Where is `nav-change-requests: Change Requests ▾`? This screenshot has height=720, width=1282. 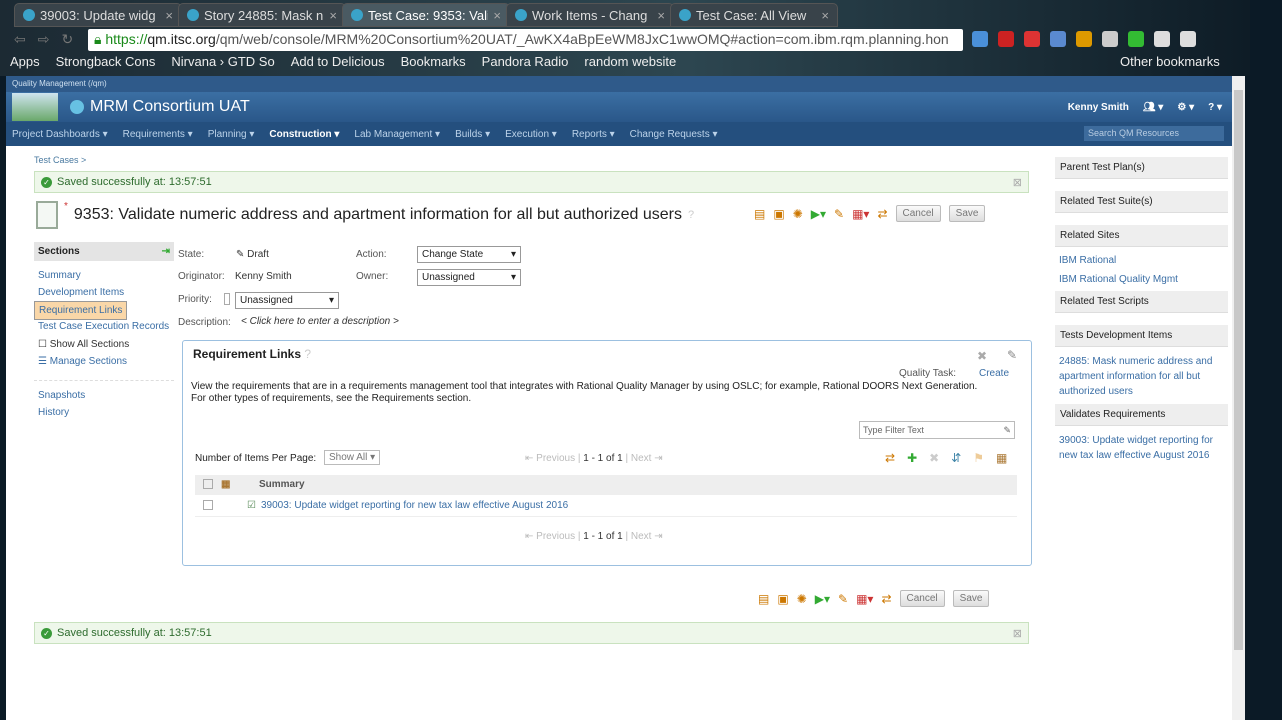
nav-change-requests: Change Requests ▾ is located at coordinates (674, 134).